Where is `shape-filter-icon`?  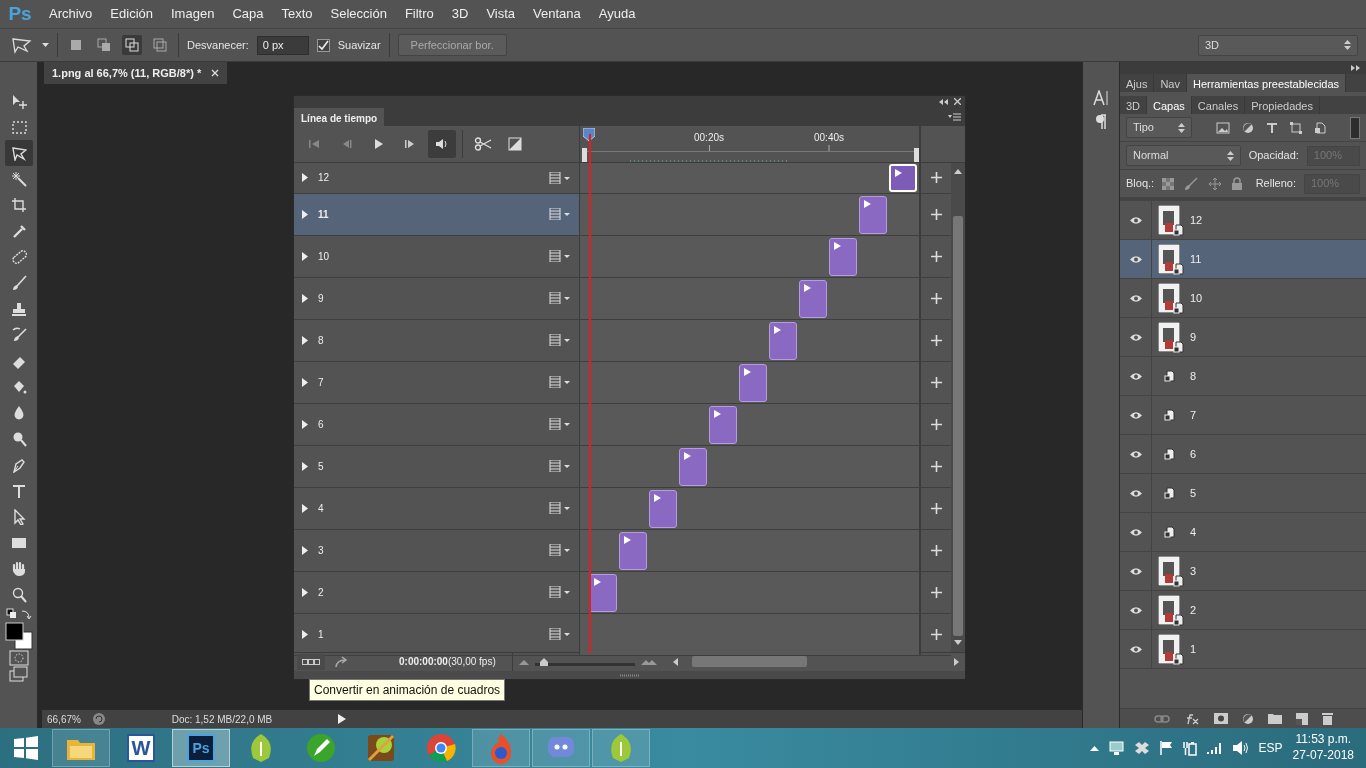 shape-filter-icon is located at coordinates (1296, 127).